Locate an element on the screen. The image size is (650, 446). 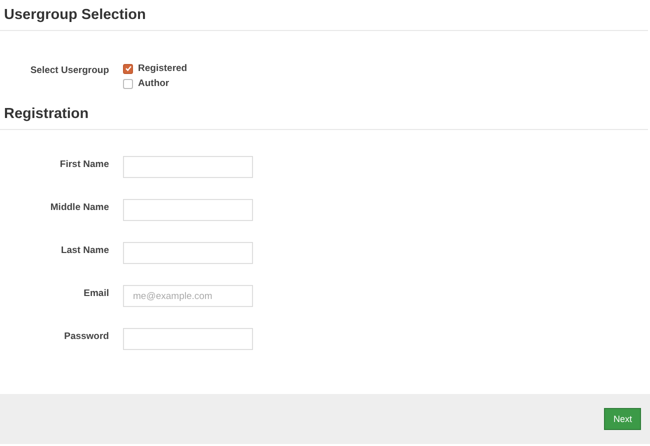
field-label: Password is located at coordinates (86, 336).